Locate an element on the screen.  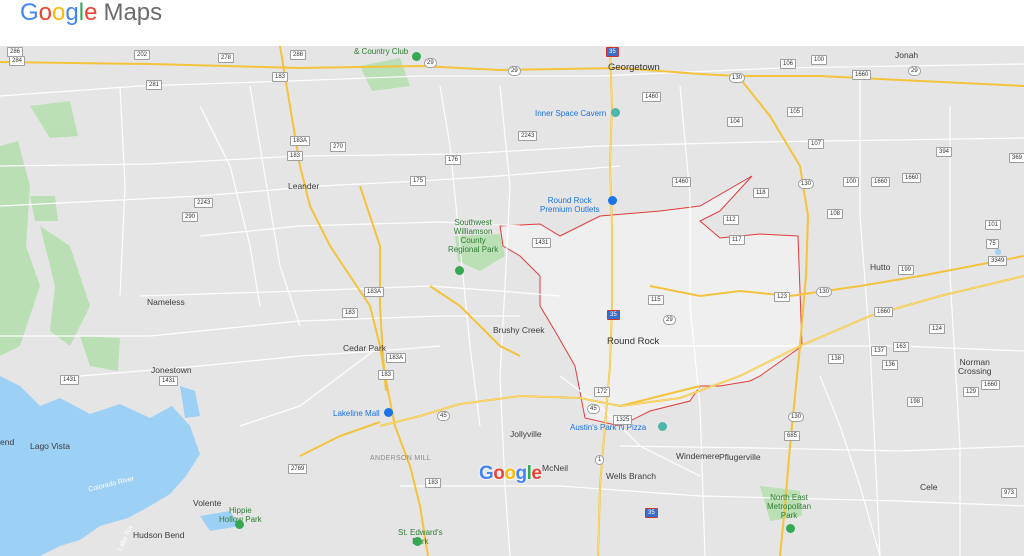
golf-pin-icon is located at coordinates (416, 56).